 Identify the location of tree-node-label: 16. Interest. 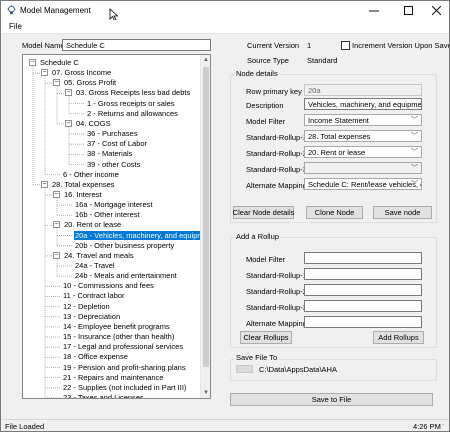
(83, 194).